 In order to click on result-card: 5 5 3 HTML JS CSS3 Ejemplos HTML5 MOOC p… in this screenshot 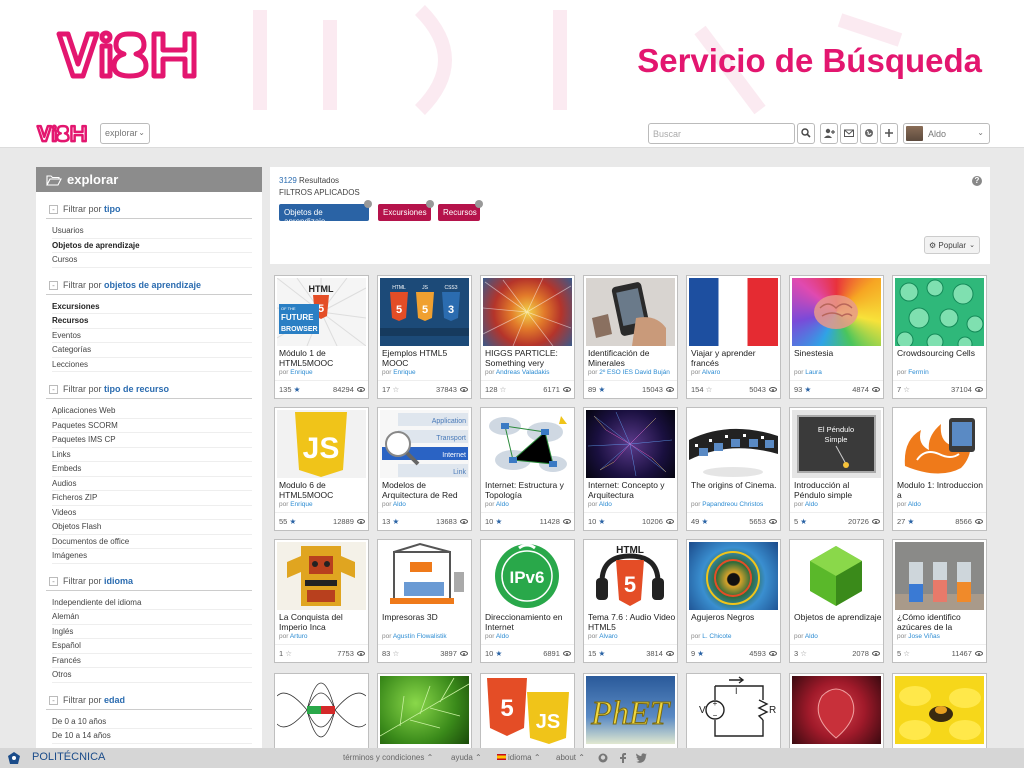, I will do `click(424, 337)`.